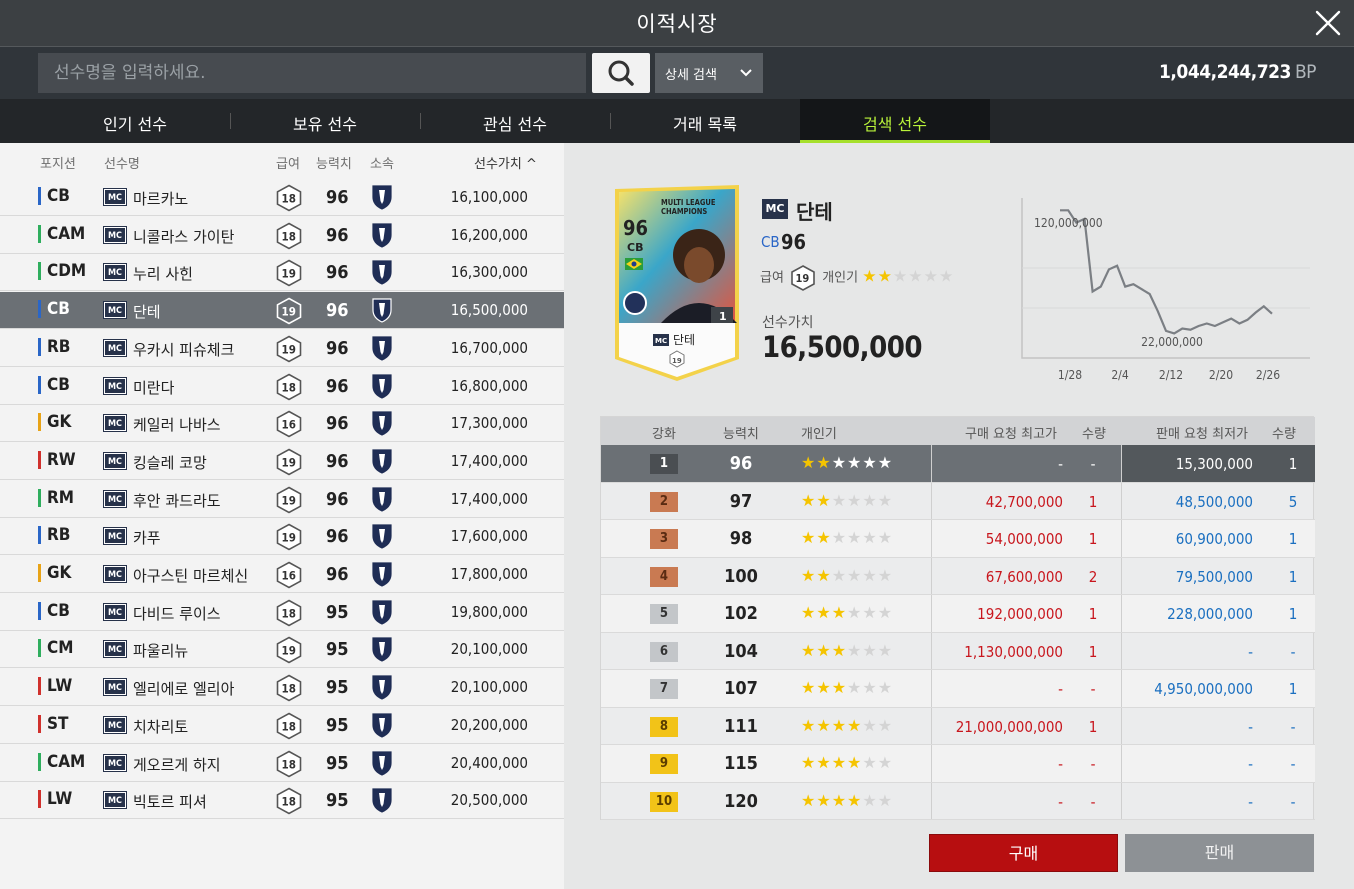  Describe the element at coordinates (958, 801) in the screenshot. I see `enhance-row: 10 120 ★★★★★★ - - - -` at that location.